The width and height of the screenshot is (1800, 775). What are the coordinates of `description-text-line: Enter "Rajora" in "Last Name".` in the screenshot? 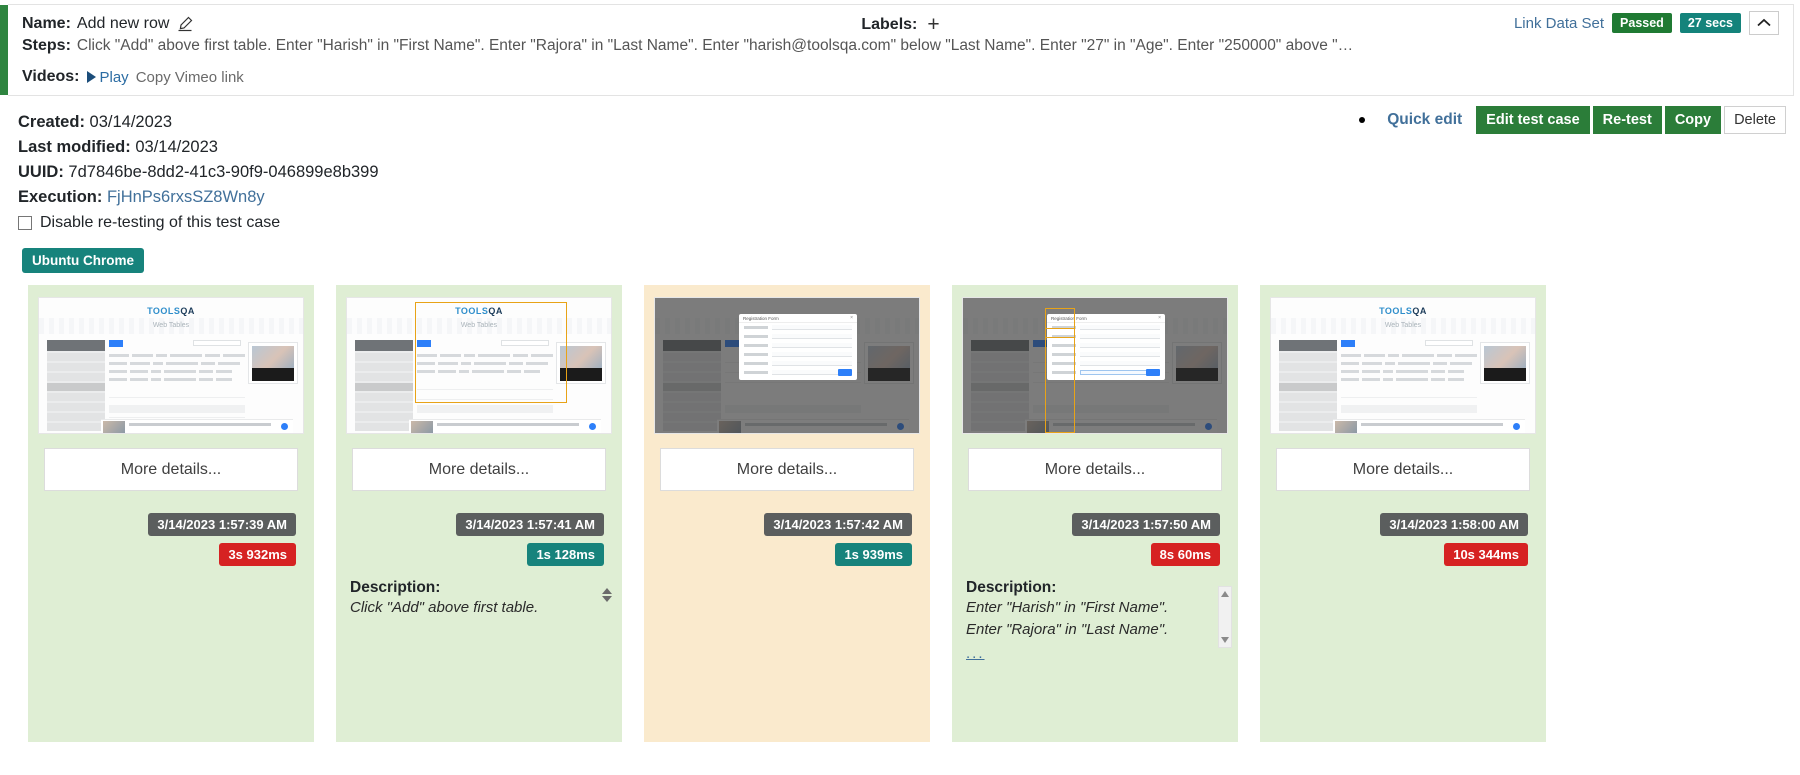 It's located at (1067, 629).